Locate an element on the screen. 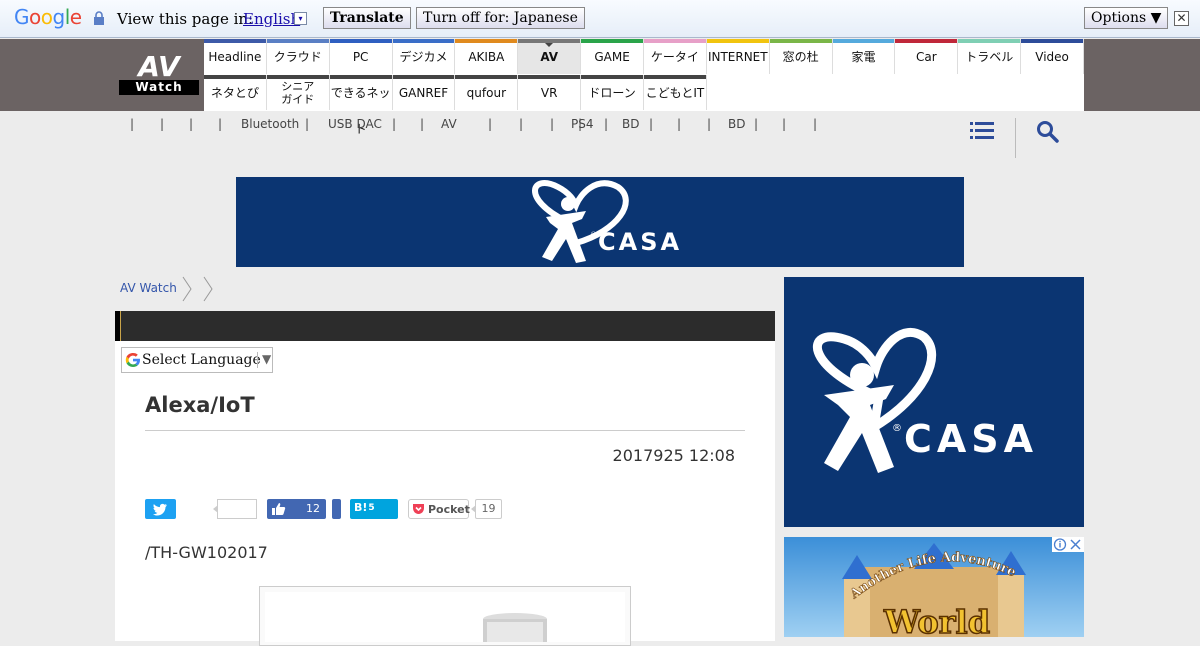  nav-item: GAME is located at coordinates (612, 56).